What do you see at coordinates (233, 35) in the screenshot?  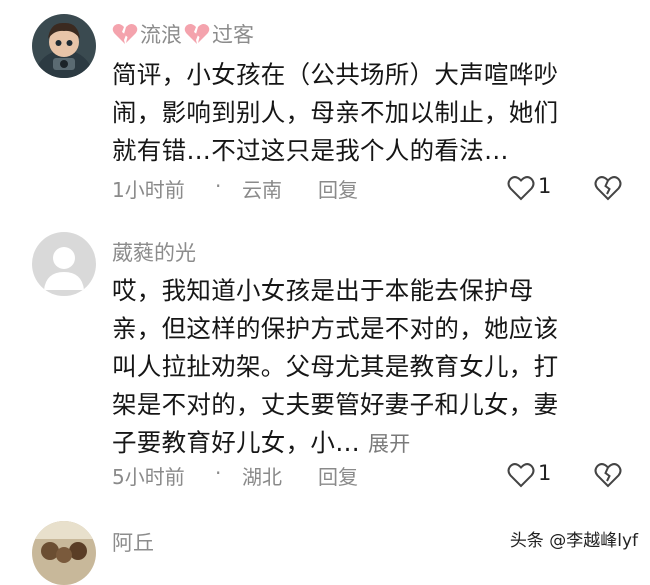 I see `username-1-part-b: 过客` at bounding box center [233, 35].